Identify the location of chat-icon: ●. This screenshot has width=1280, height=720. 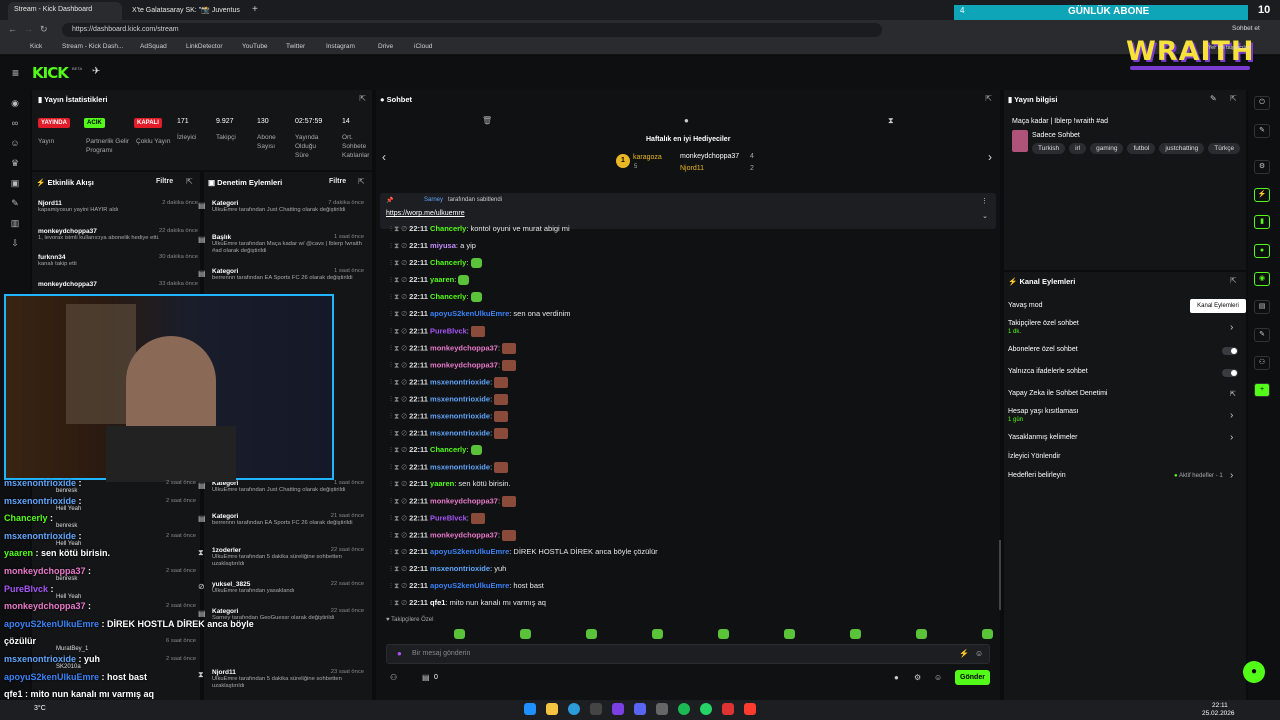
(1262, 251).